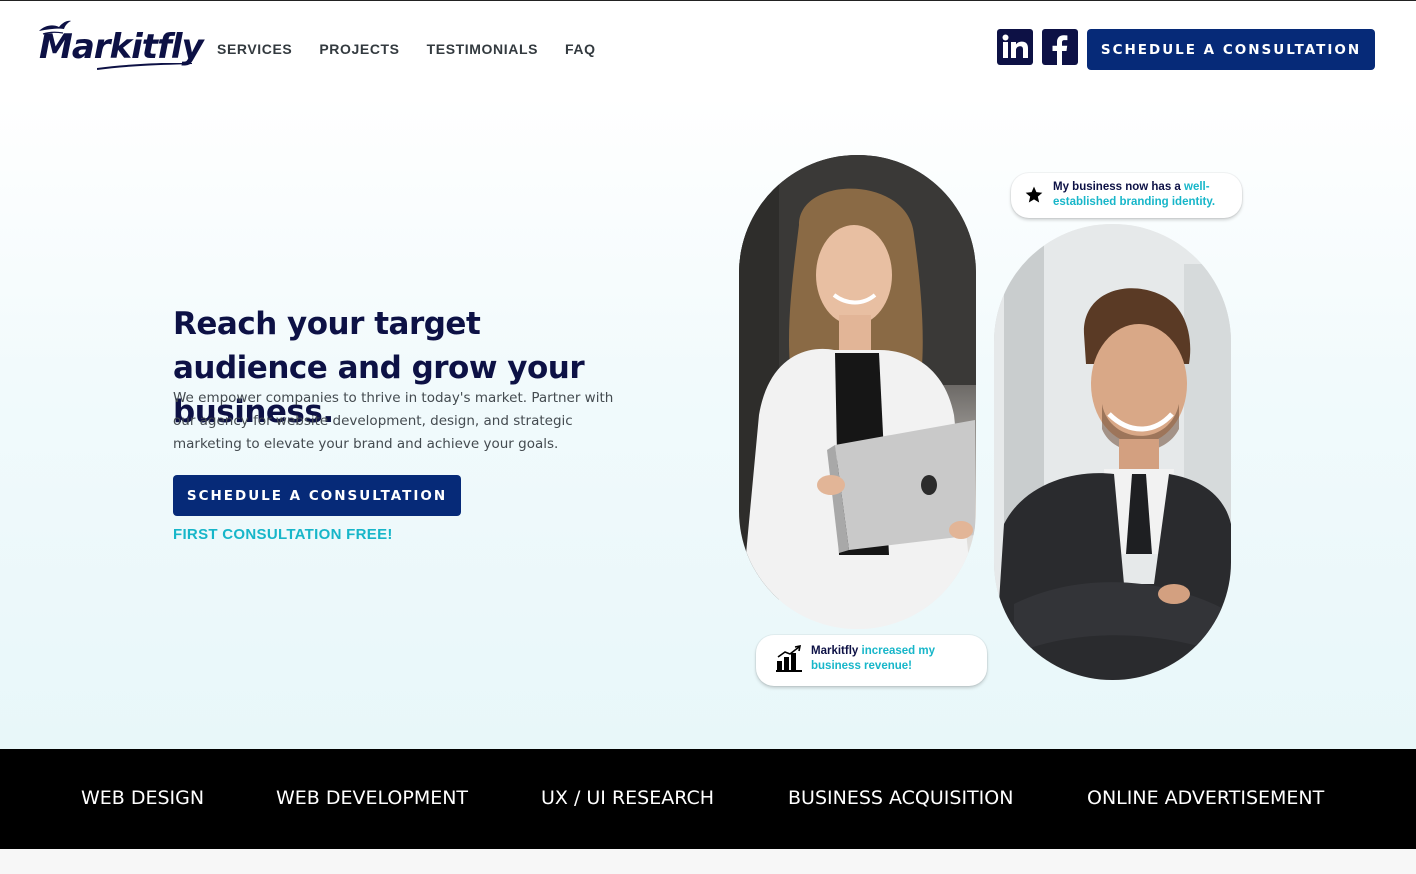 The width and height of the screenshot is (1416, 874). Describe the element at coordinates (254, 49) in the screenshot. I see `nav-services: SERVICES` at that location.